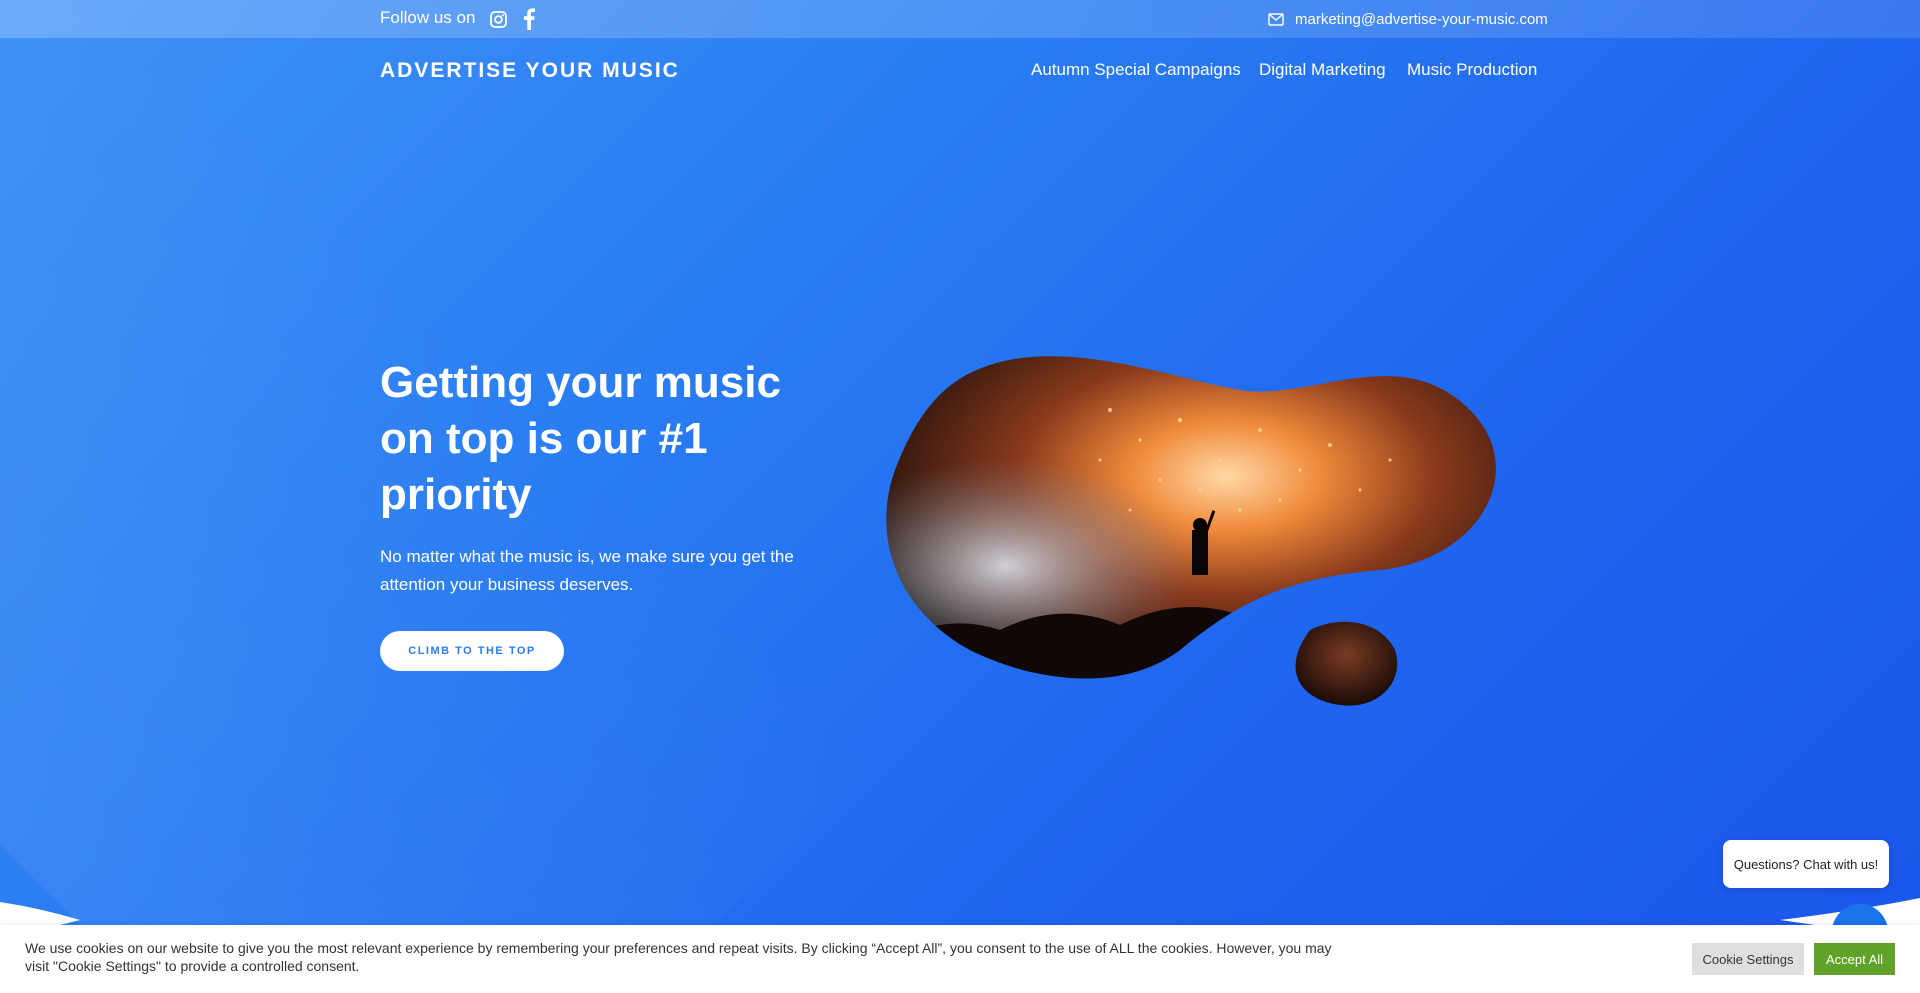 This screenshot has width=1920, height=993. What do you see at coordinates (530, 71) in the screenshot?
I see `site-logo: ADVERTISE YOUR MUSIC` at bounding box center [530, 71].